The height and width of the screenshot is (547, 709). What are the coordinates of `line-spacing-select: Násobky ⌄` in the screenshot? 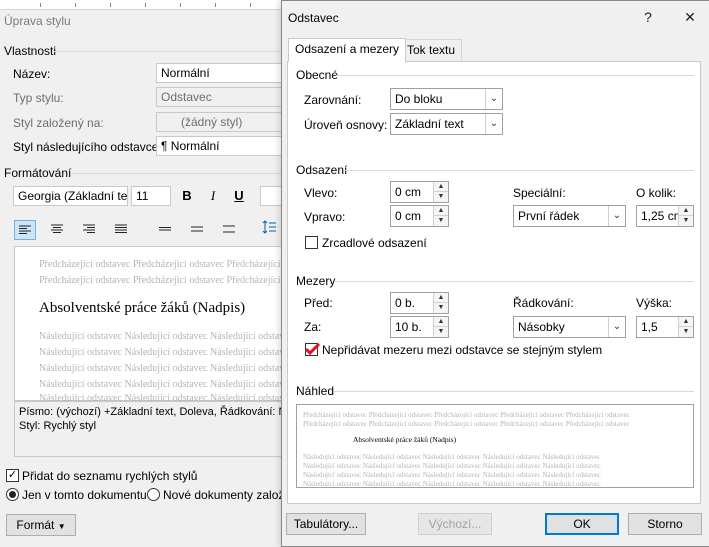 It's located at (569, 327).